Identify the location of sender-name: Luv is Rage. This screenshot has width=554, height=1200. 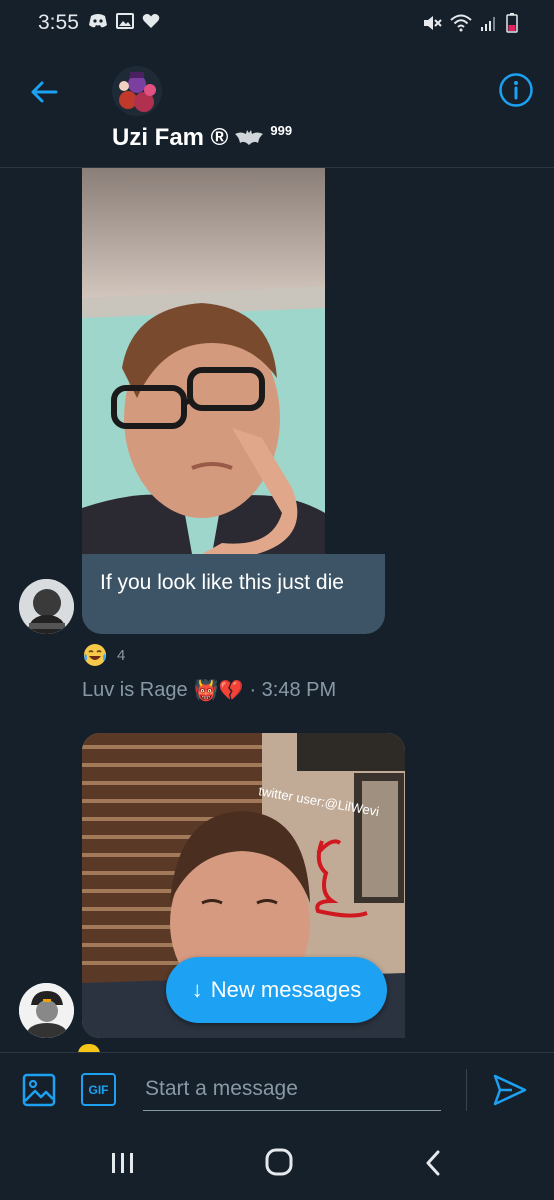
(135, 690).